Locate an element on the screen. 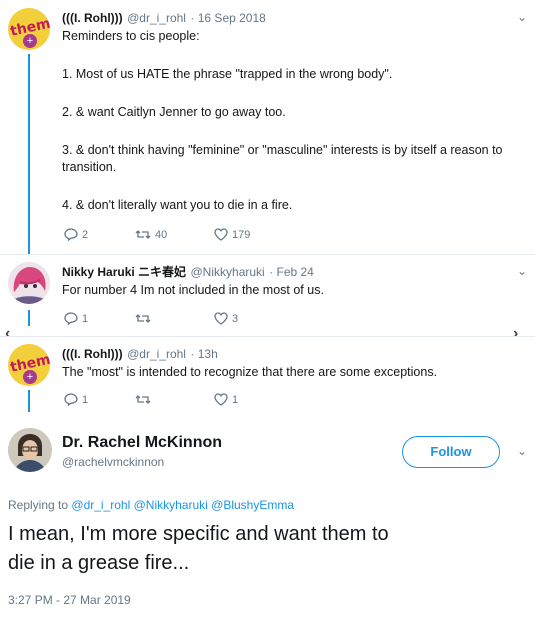 This screenshot has height=619, width=535. retweet-count: 40 is located at coordinates (161, 234).